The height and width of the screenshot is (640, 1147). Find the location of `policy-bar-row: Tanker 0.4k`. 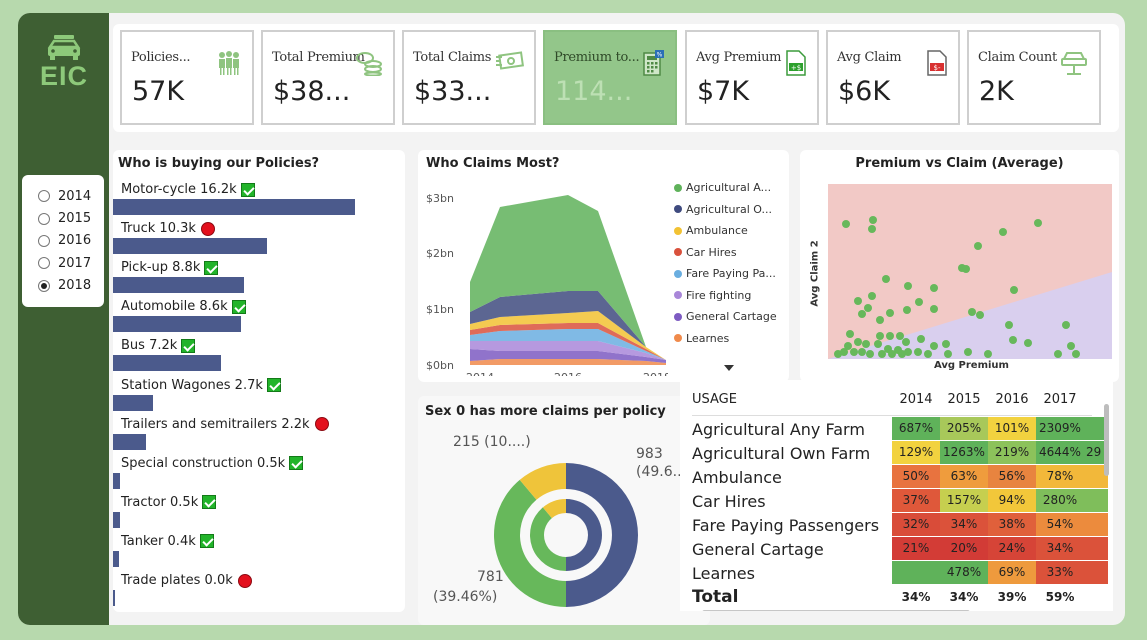

policy-bar-row: Tanker 0.4k is located at coordinates (253, 553).